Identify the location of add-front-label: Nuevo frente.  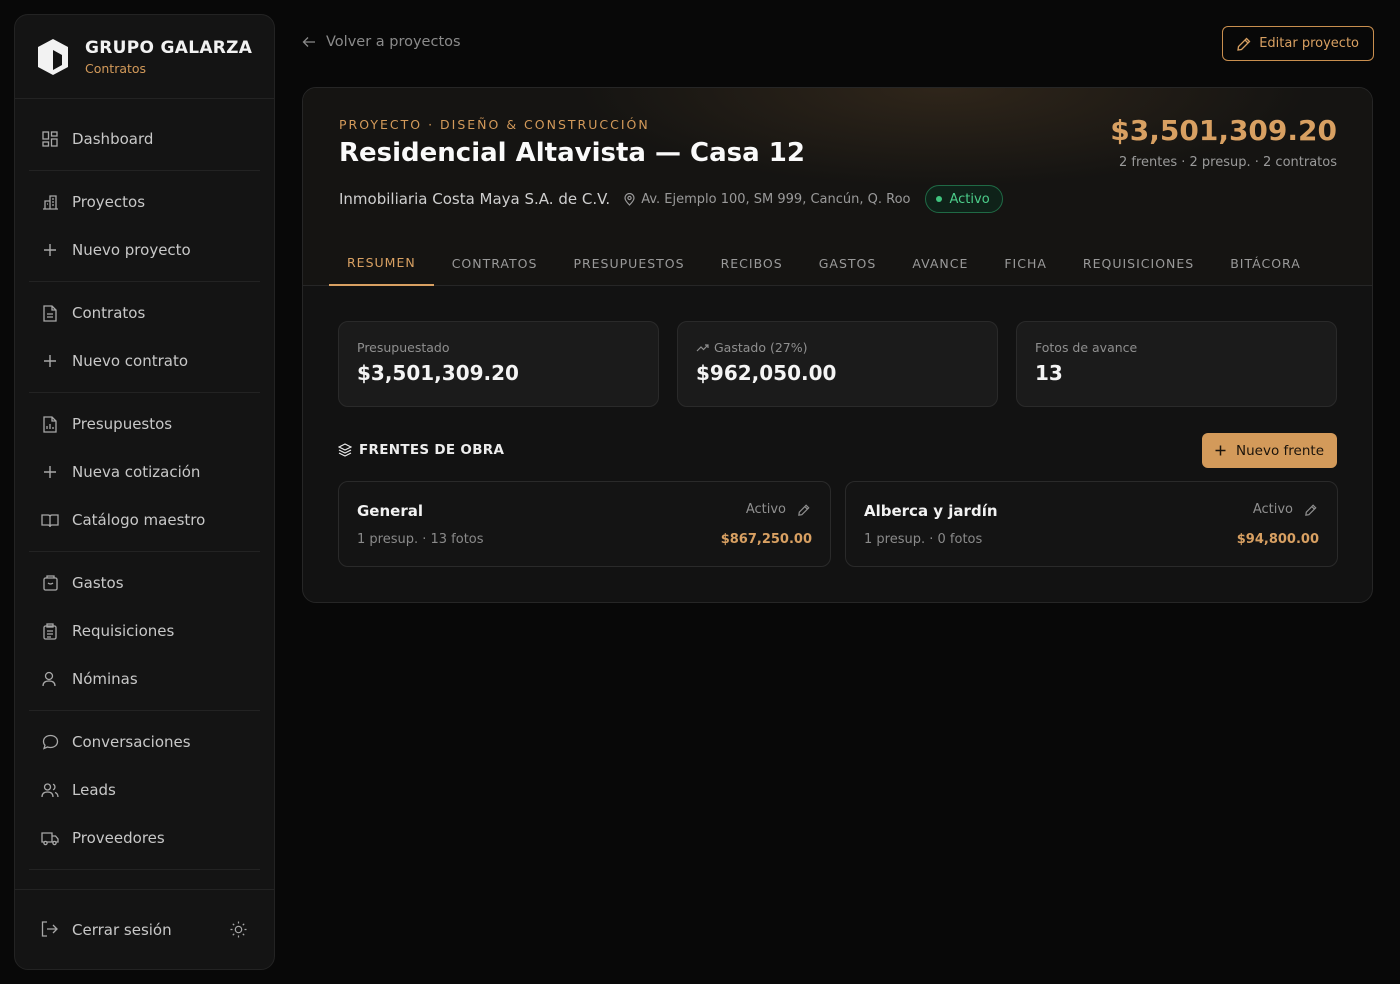
(1280, 450).